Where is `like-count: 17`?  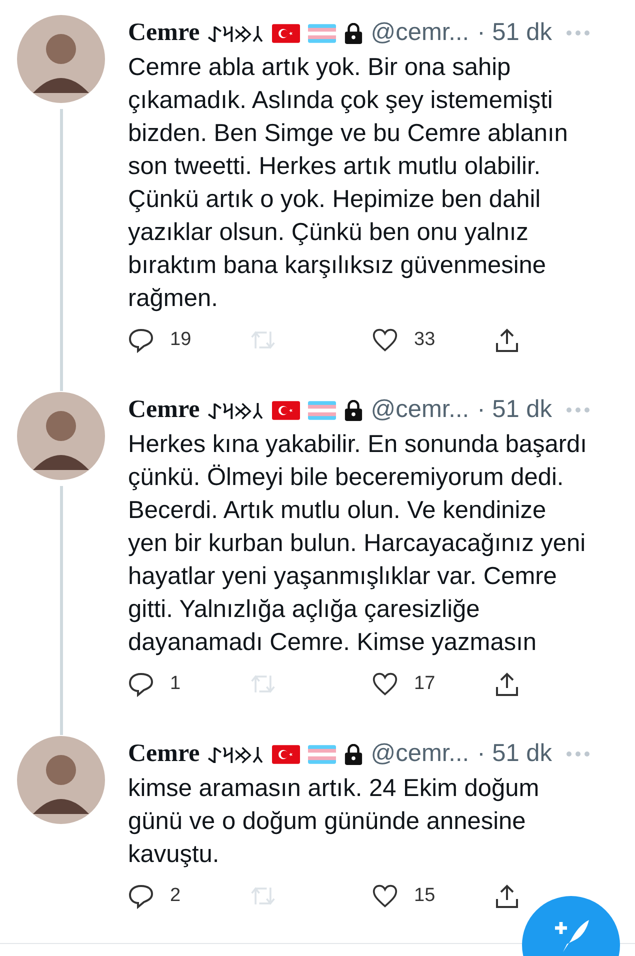 like-count: 17 is located at coordinates (425, 684).